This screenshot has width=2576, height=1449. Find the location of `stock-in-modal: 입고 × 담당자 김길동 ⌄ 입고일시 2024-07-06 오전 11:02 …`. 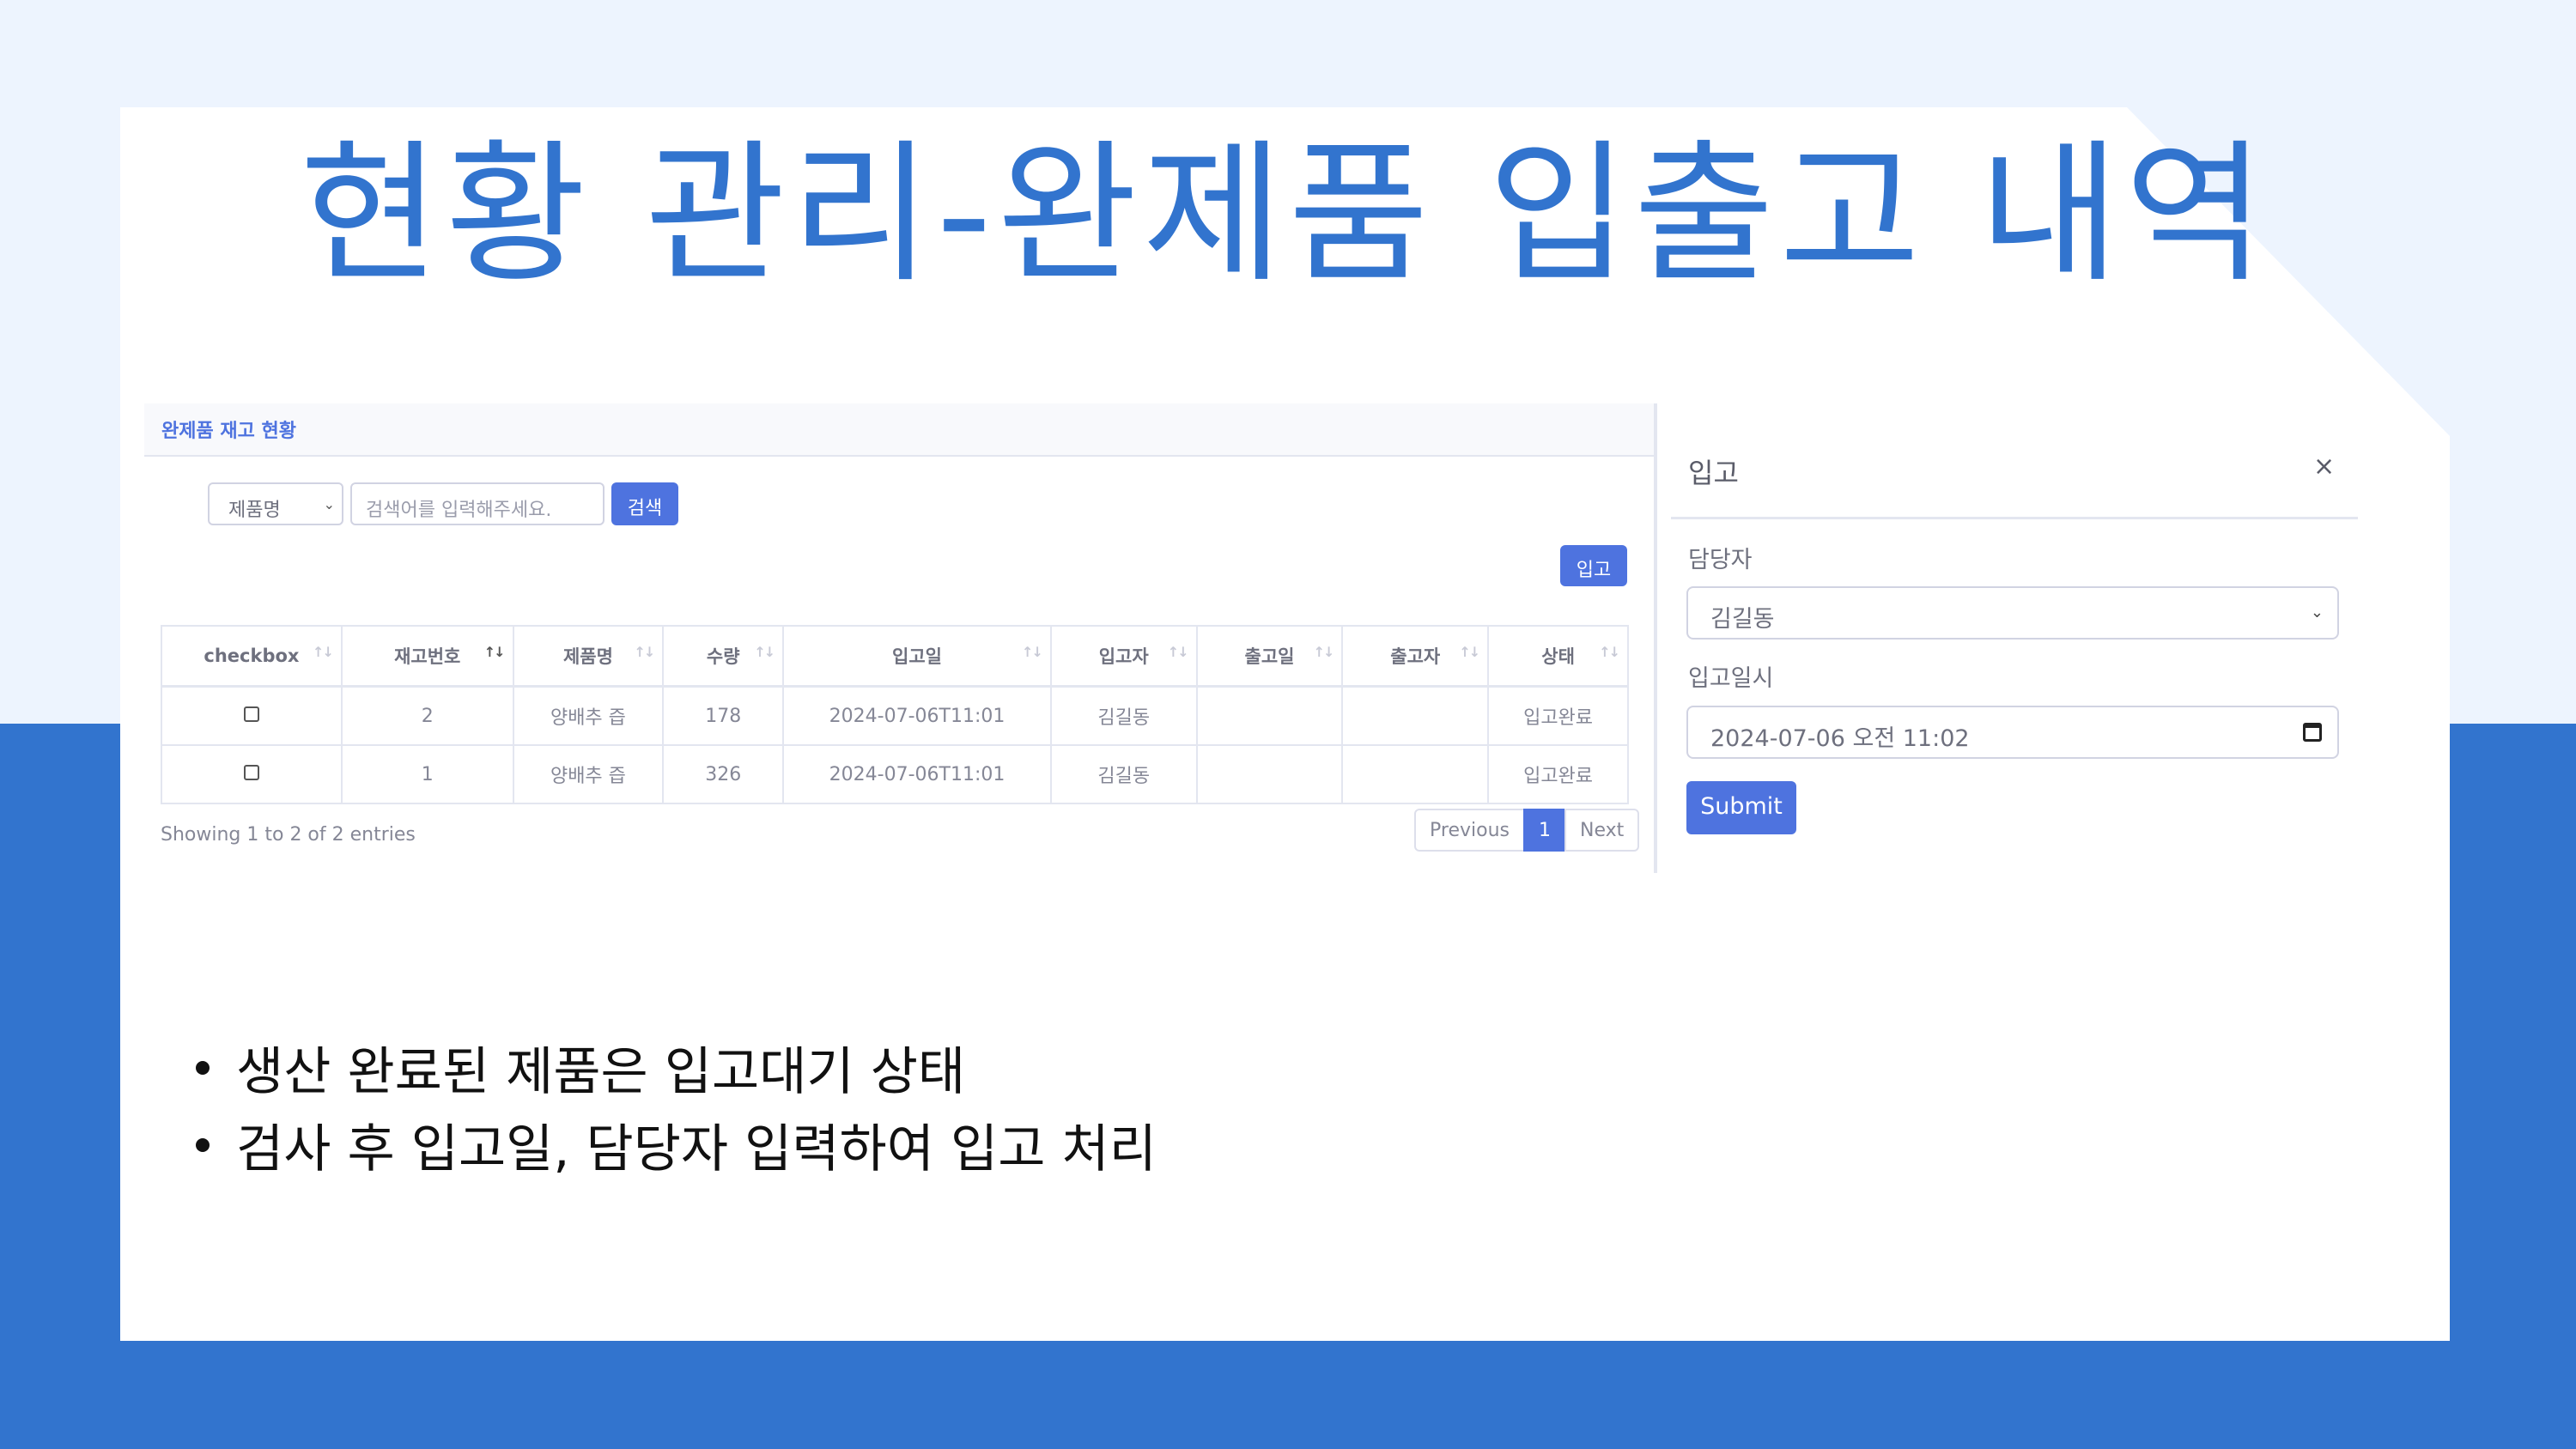

stock-in-modal: 입고 × 담당자 김길동 ⌄ 입고일시 2024-07-06 오전 11:02 … is located at coordinates (2014, 652).